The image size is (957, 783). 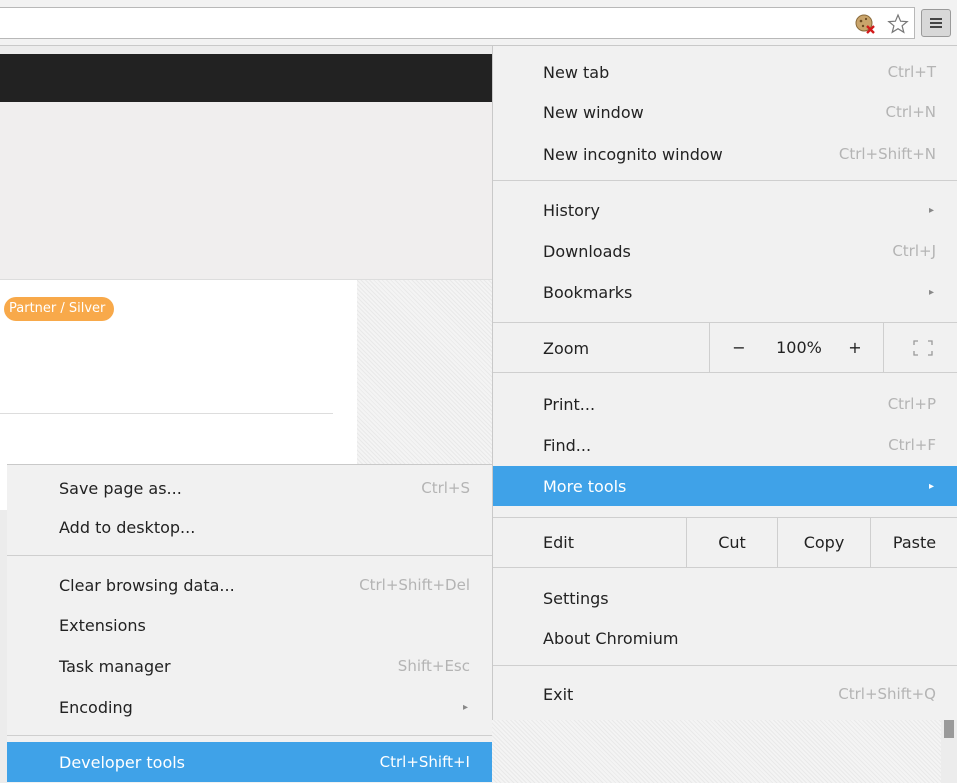 I want to click on shortcut-label: Ctrl+Shift+Q, so click(x=887, y=694).